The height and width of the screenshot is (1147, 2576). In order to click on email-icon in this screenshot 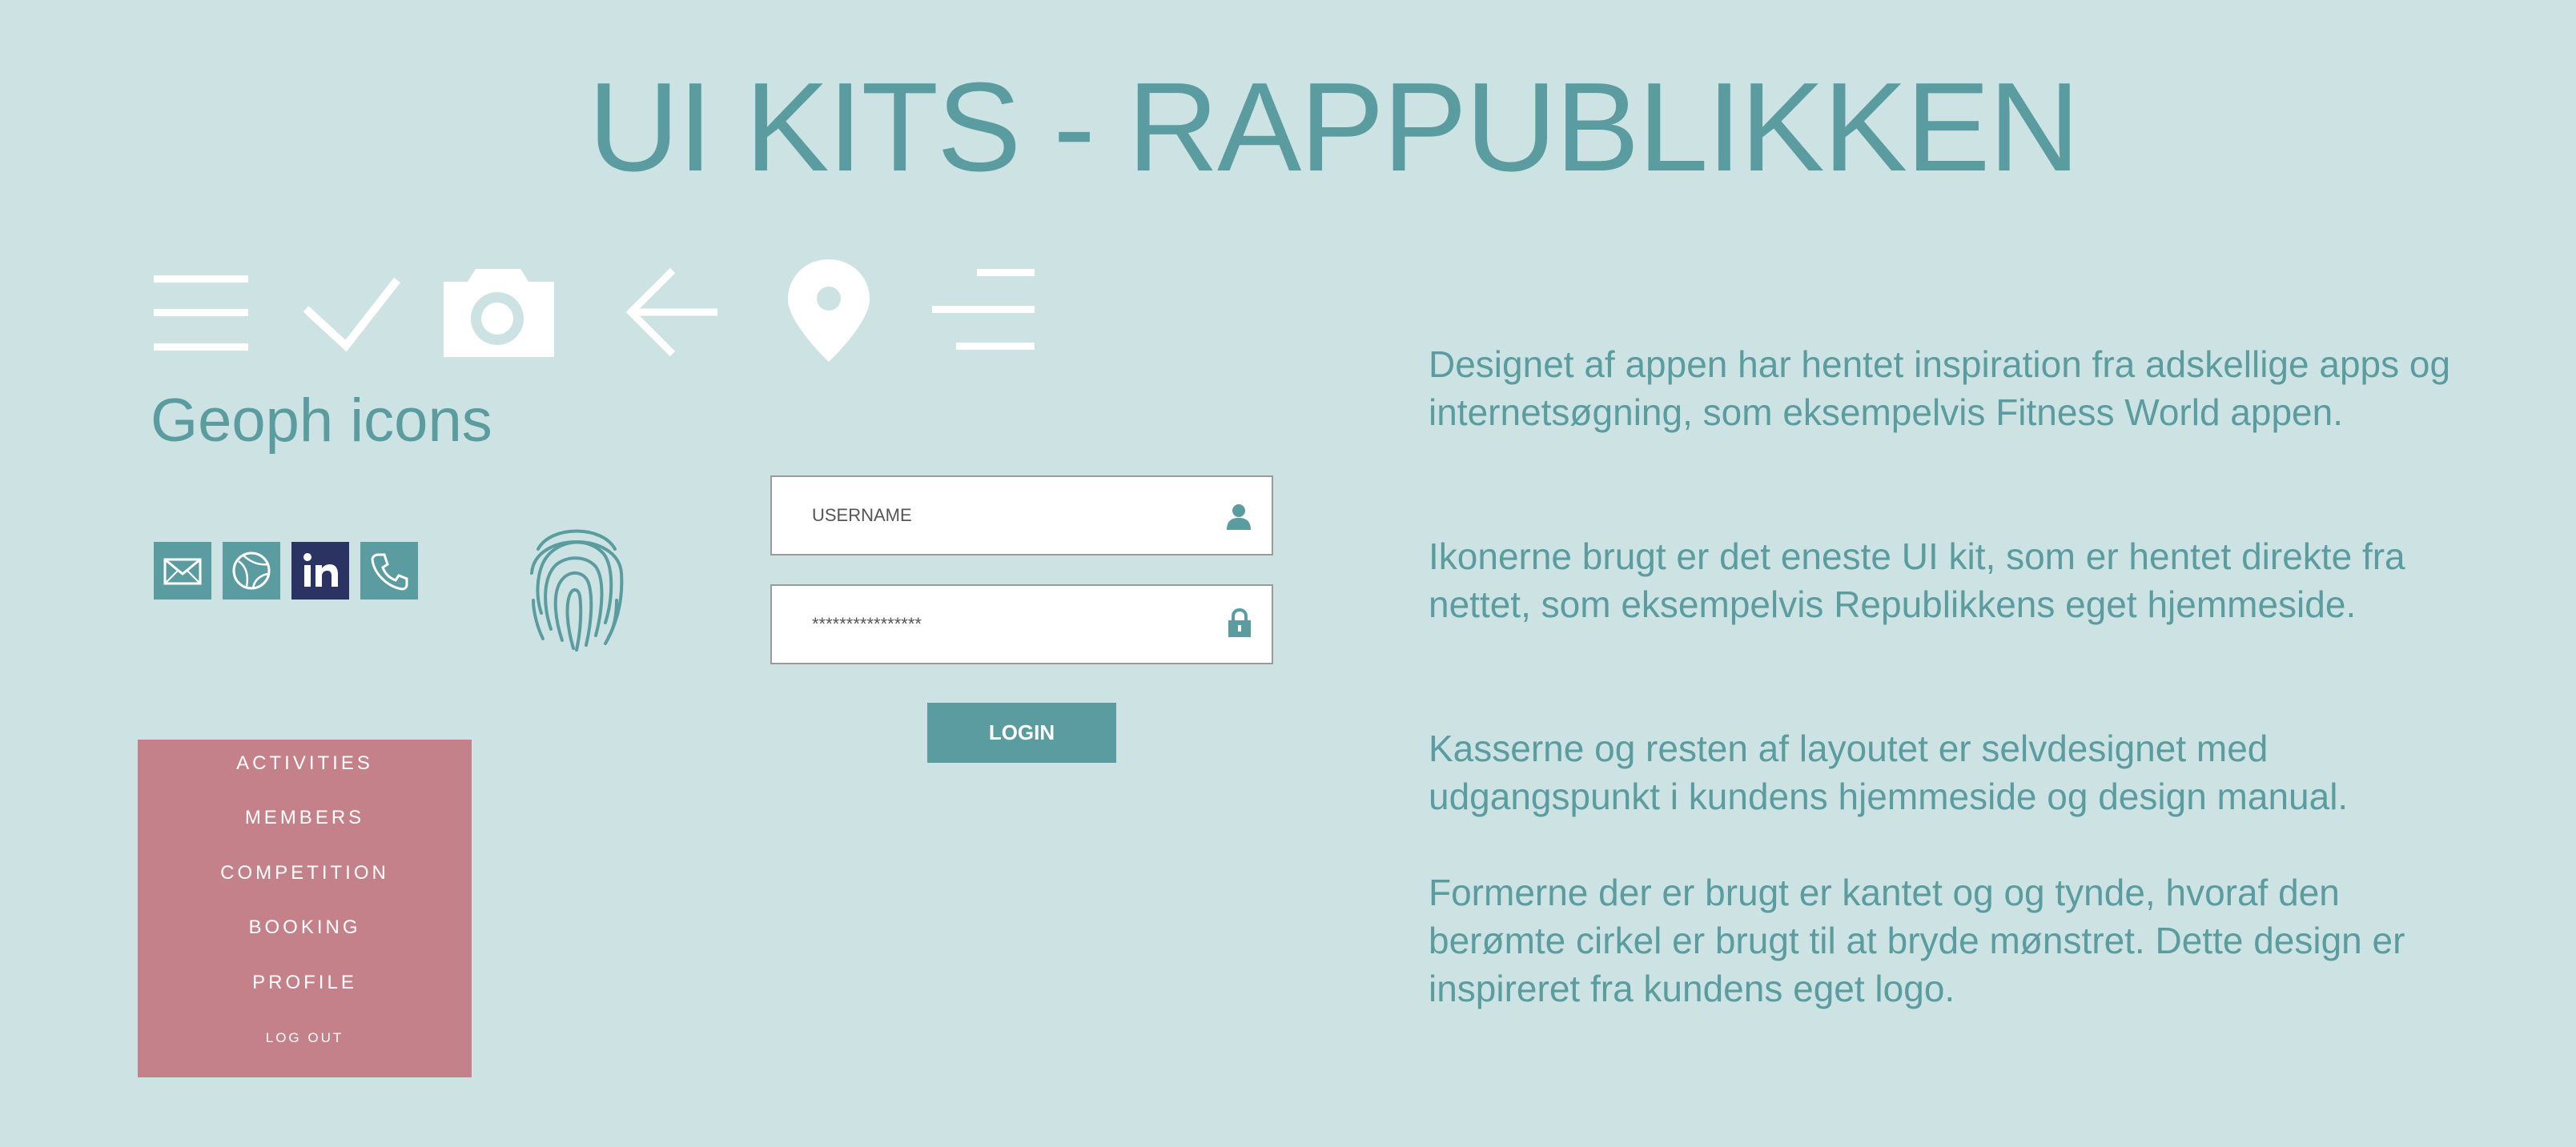, I will do `click(182, 571)`.